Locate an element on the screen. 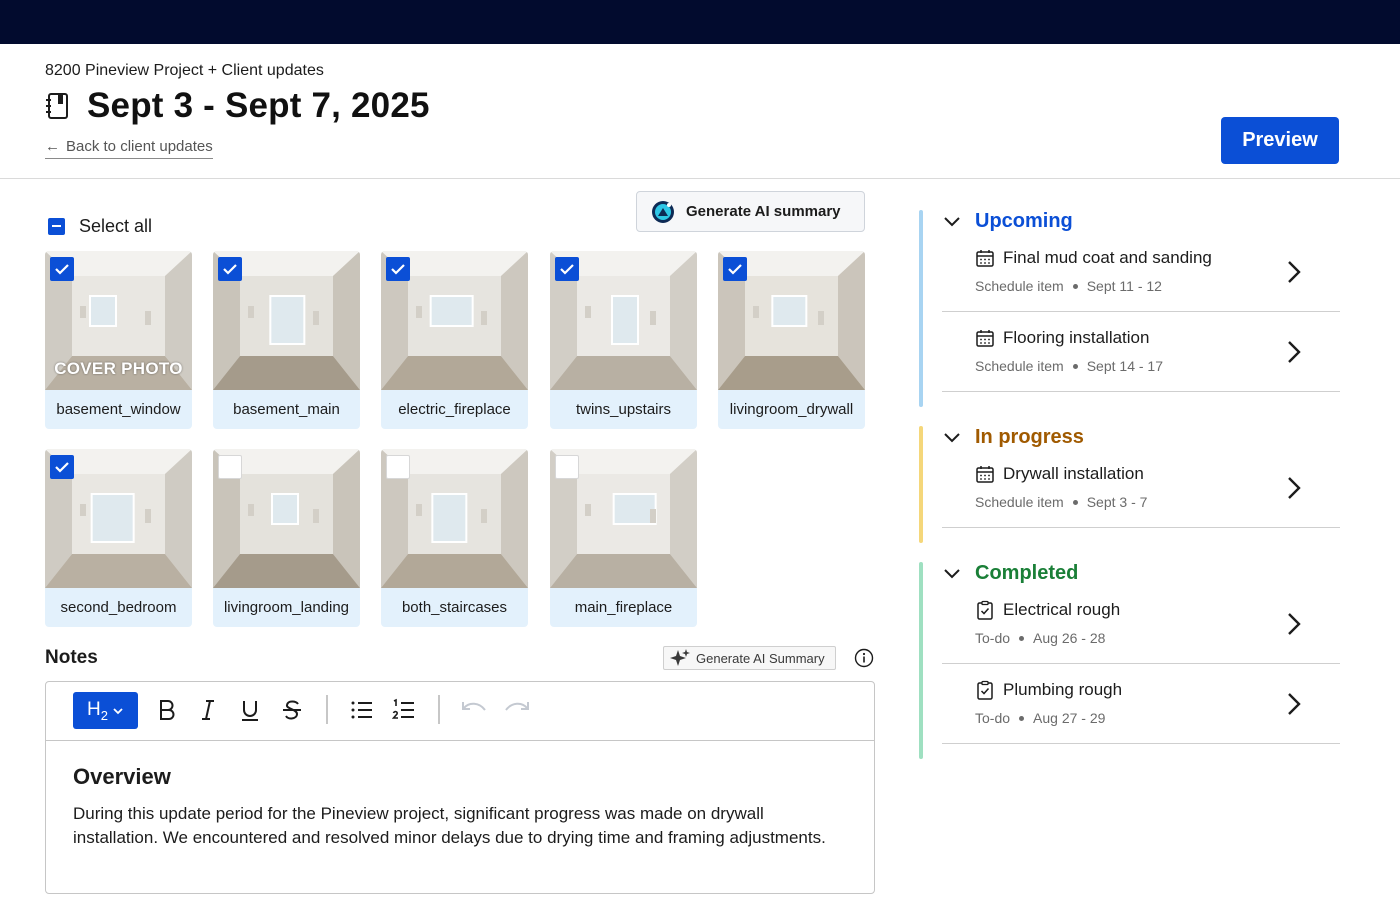 The width and height of the screenshot is (1400, 913). info-icon is located at coordinates (864, 658).